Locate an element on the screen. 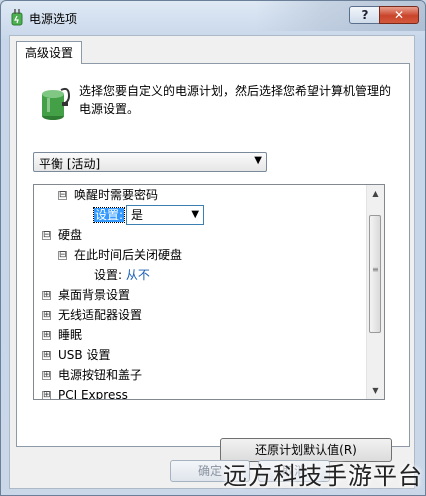 Image resolution: width=426 pixels, height=496 pixels. battery-icon is located at coordinates (56, 103).